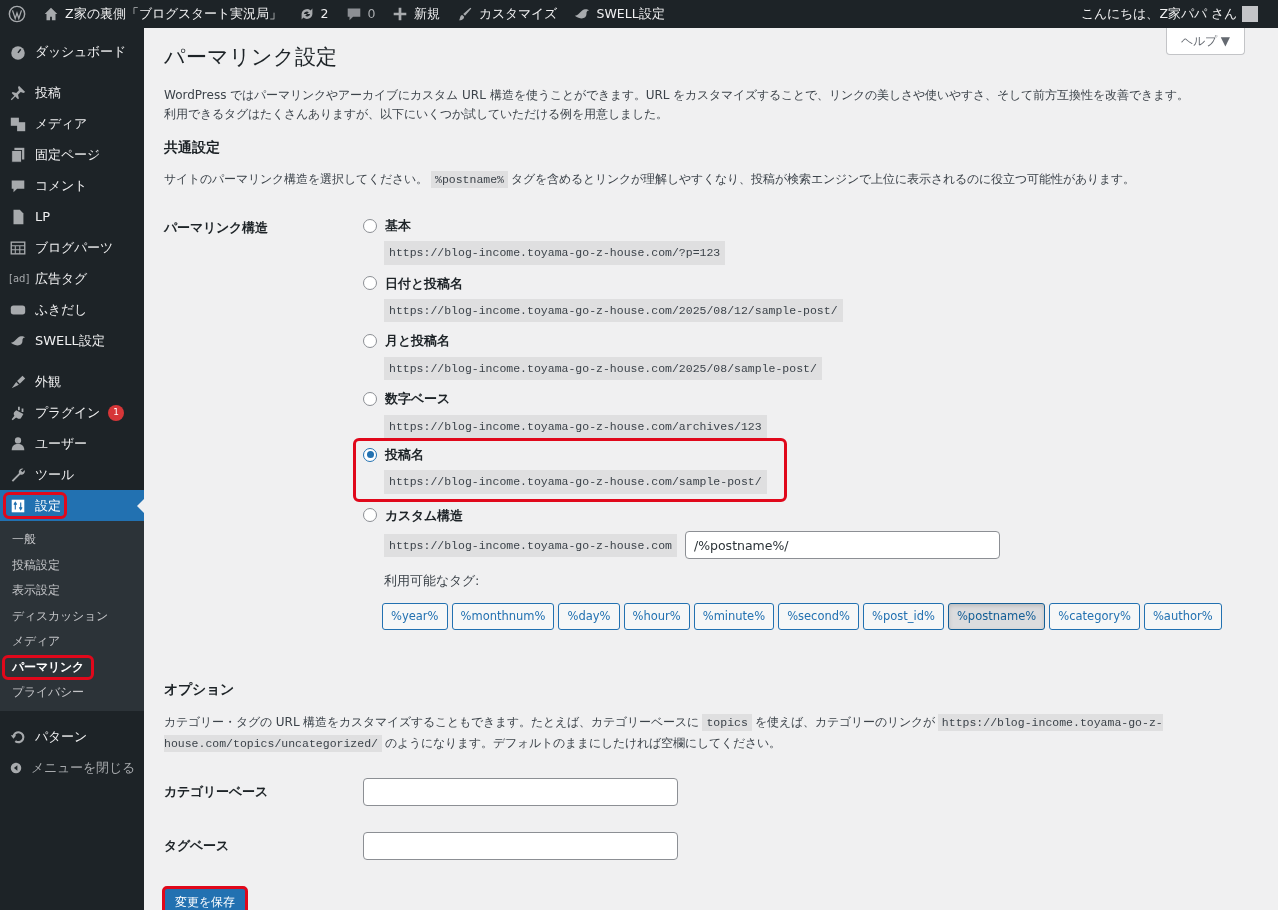 Image resolution: width=1278 pixels, height=910 pixels. Describe the element at coordinates (360, 14) in the screenshot. I see `admin-bar-link: 0` at that location.